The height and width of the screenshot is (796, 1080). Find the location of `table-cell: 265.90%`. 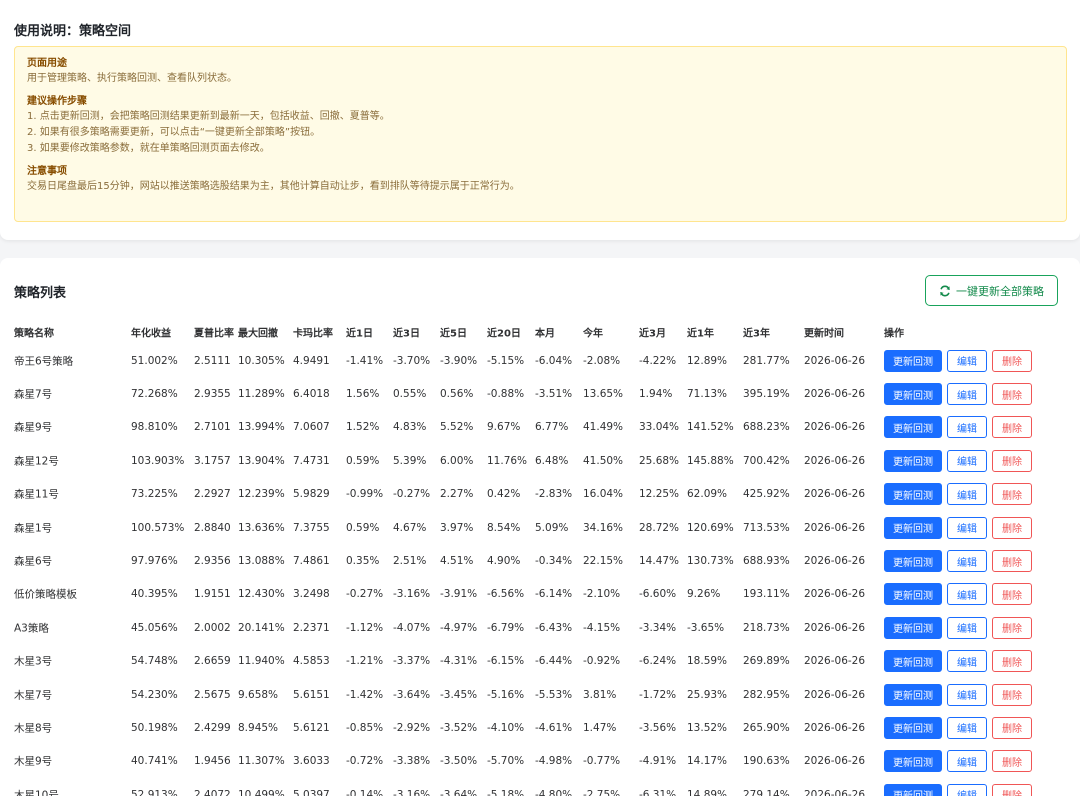

table-cell: 265.90% is located at coordinates (766, 727).